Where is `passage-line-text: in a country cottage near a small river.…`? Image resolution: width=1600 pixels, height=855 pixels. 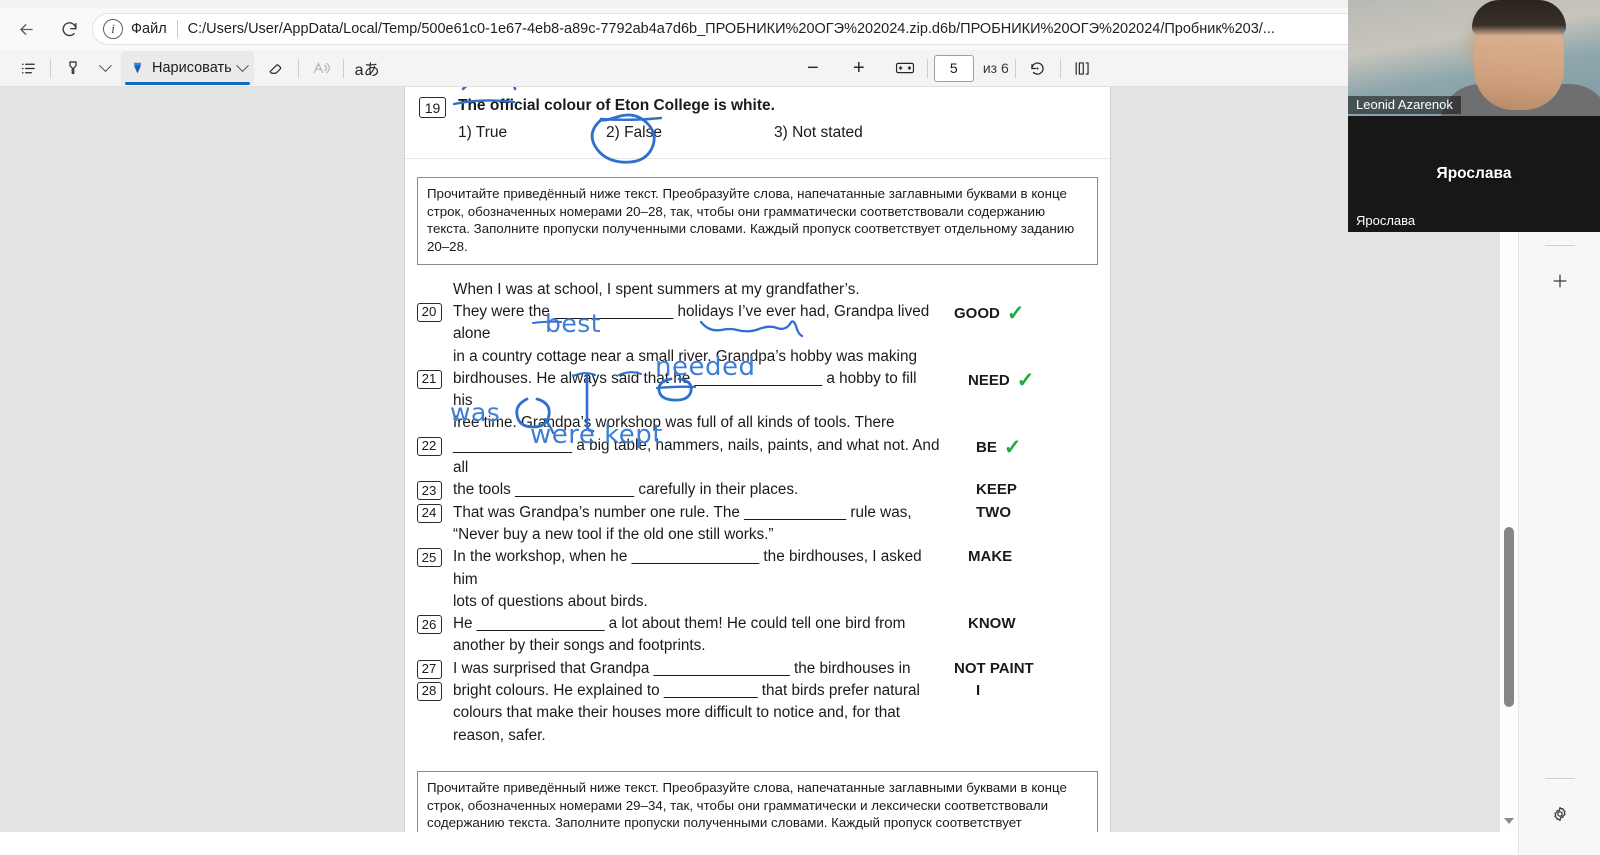 passage-line-text: in a country cottage near a small river.… is located at coordinates (685, 356).